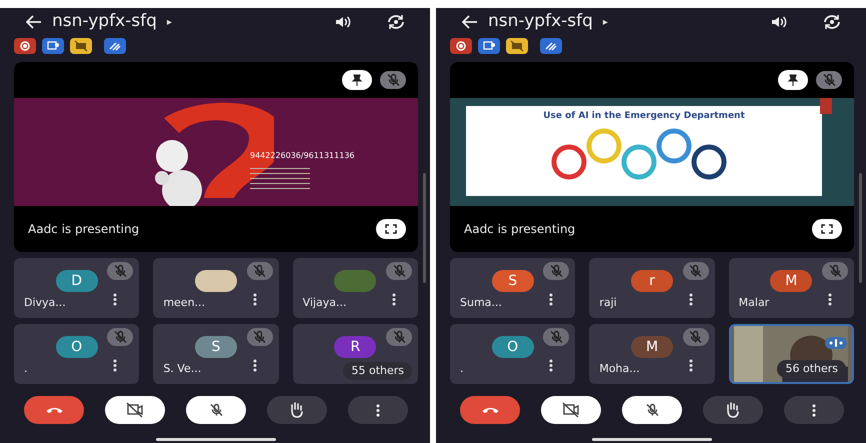 This screenshot has height=443, width=866. I want to click on avatar-photo-placeholder, so click(355, 281).